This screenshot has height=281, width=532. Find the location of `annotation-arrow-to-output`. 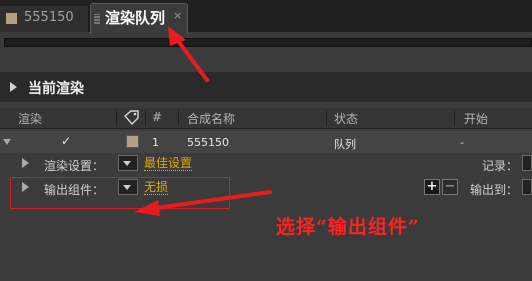

annotation-arrow-to-output is located at coordinates (203, 203).